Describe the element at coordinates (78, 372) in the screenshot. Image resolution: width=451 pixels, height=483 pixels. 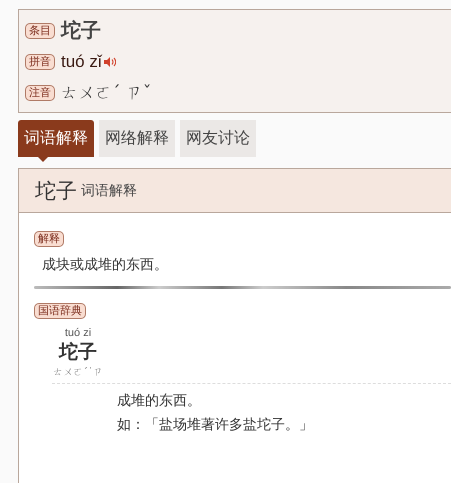
I see `zhuyin-text: ㄊㄨㄛˊ˙ㄗ` at that location.